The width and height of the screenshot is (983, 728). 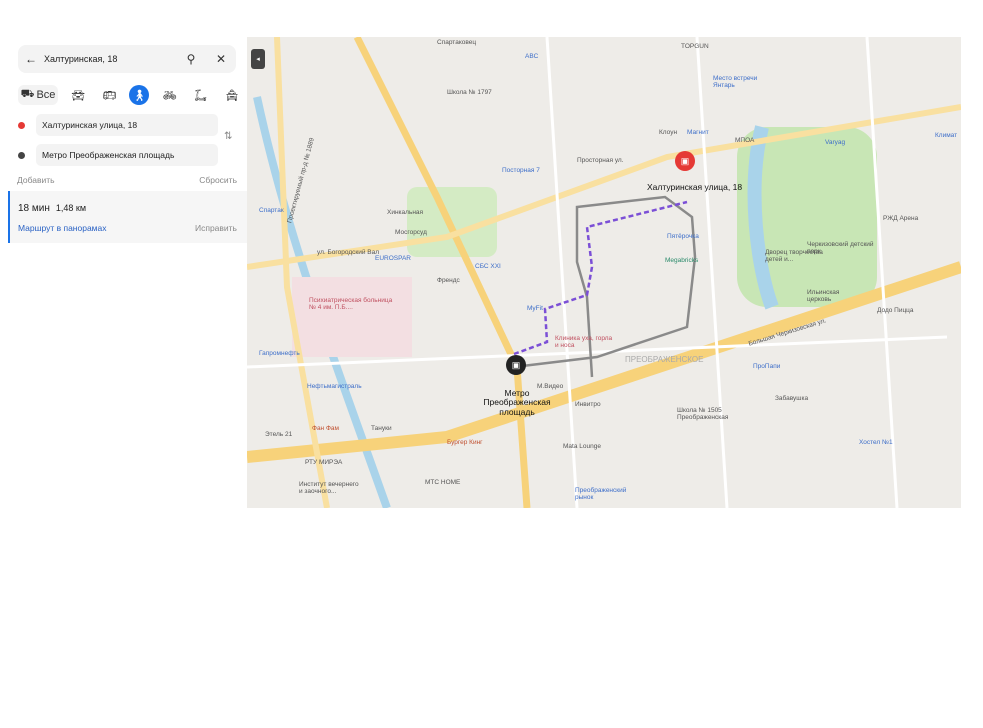 What do you see at coordinates (469, 92) in the screenshot?
I see `map-label: Школа № 1797` at bounding box center [469, 92].